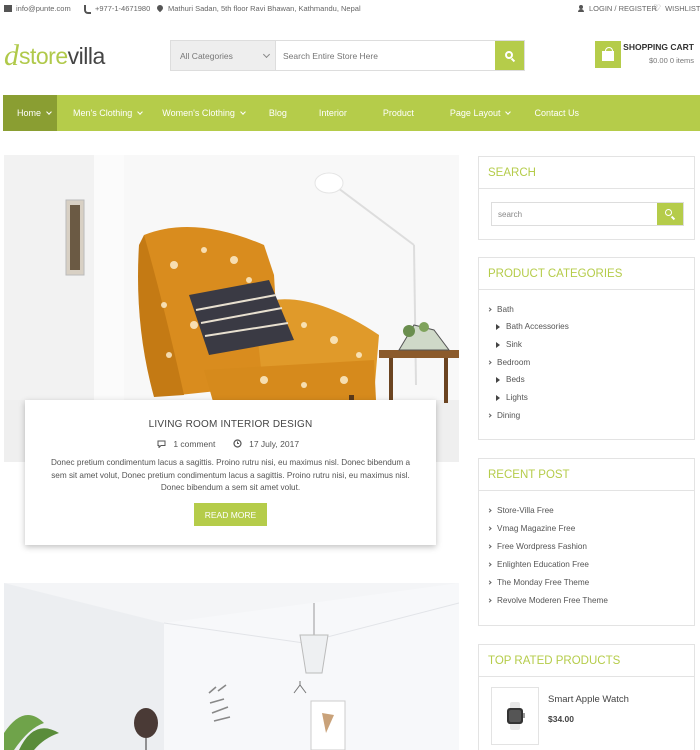 Image resolution: width=700 pixels, height=750 pixels. Describe the element at coordinates (385, 55) in the screenshot. I see `search-input` at that location.